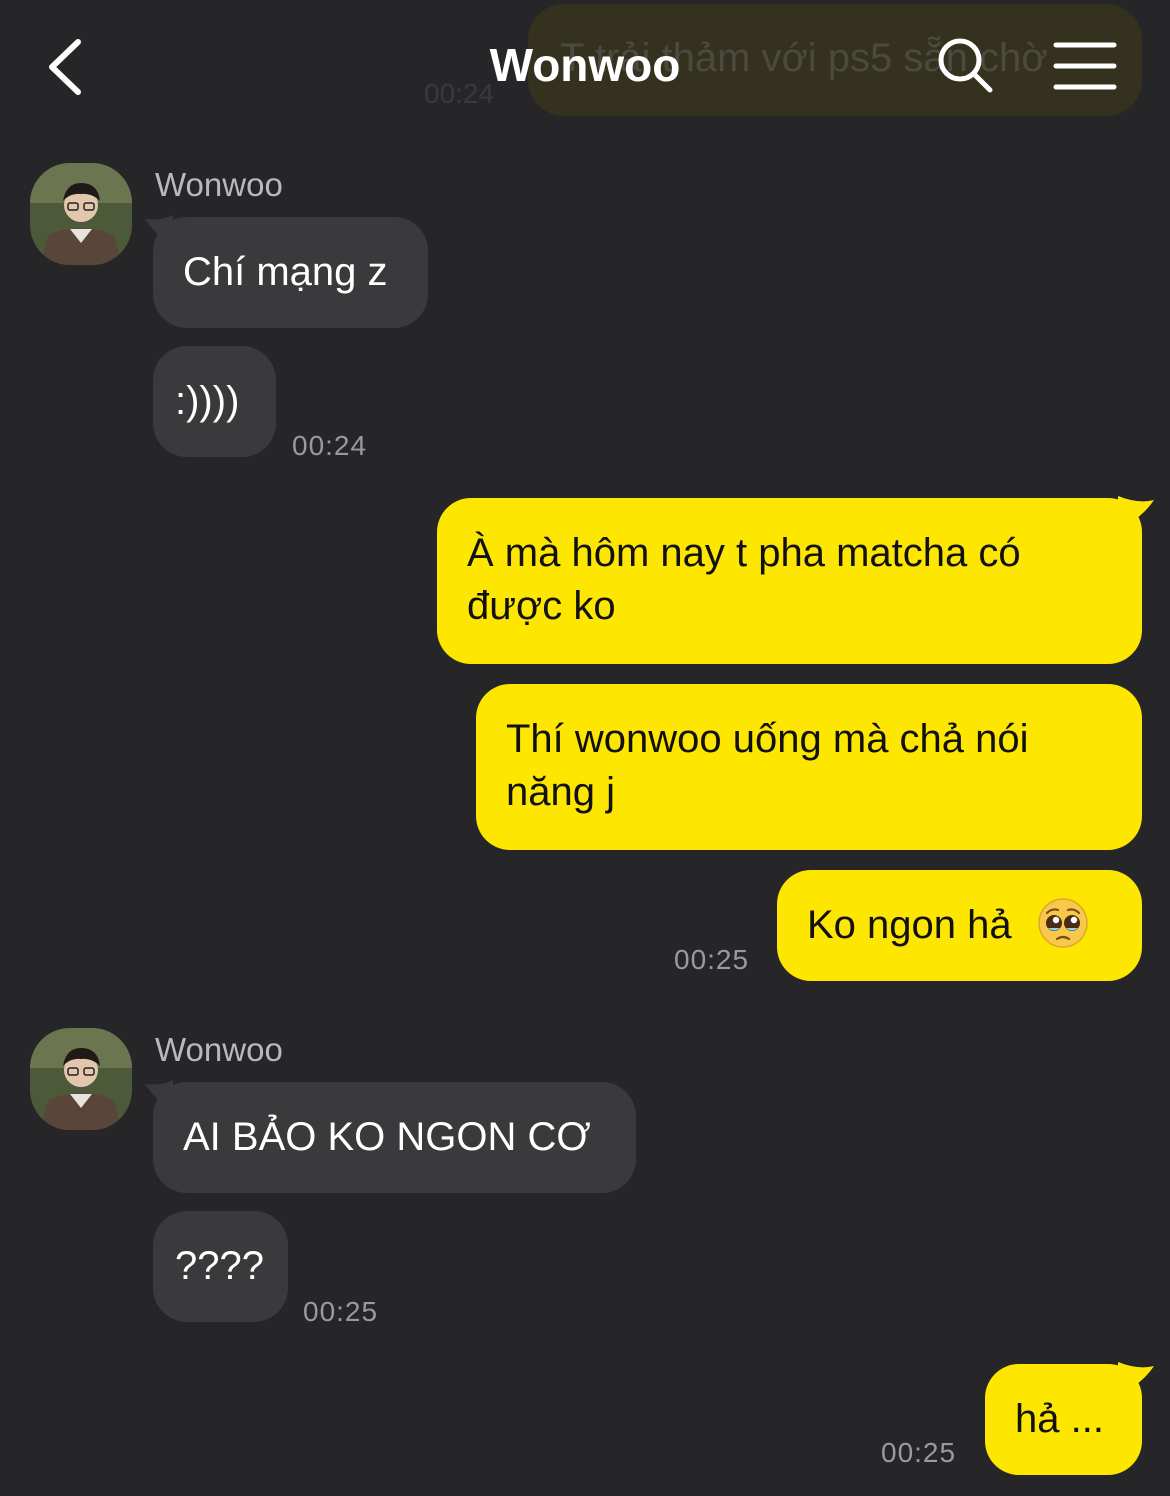 The height and width of the screenshot is (1496, 1170). Describe the element at coordinates (560, 792) in the screenshot. I see `message-text-line: năng j` at that location.